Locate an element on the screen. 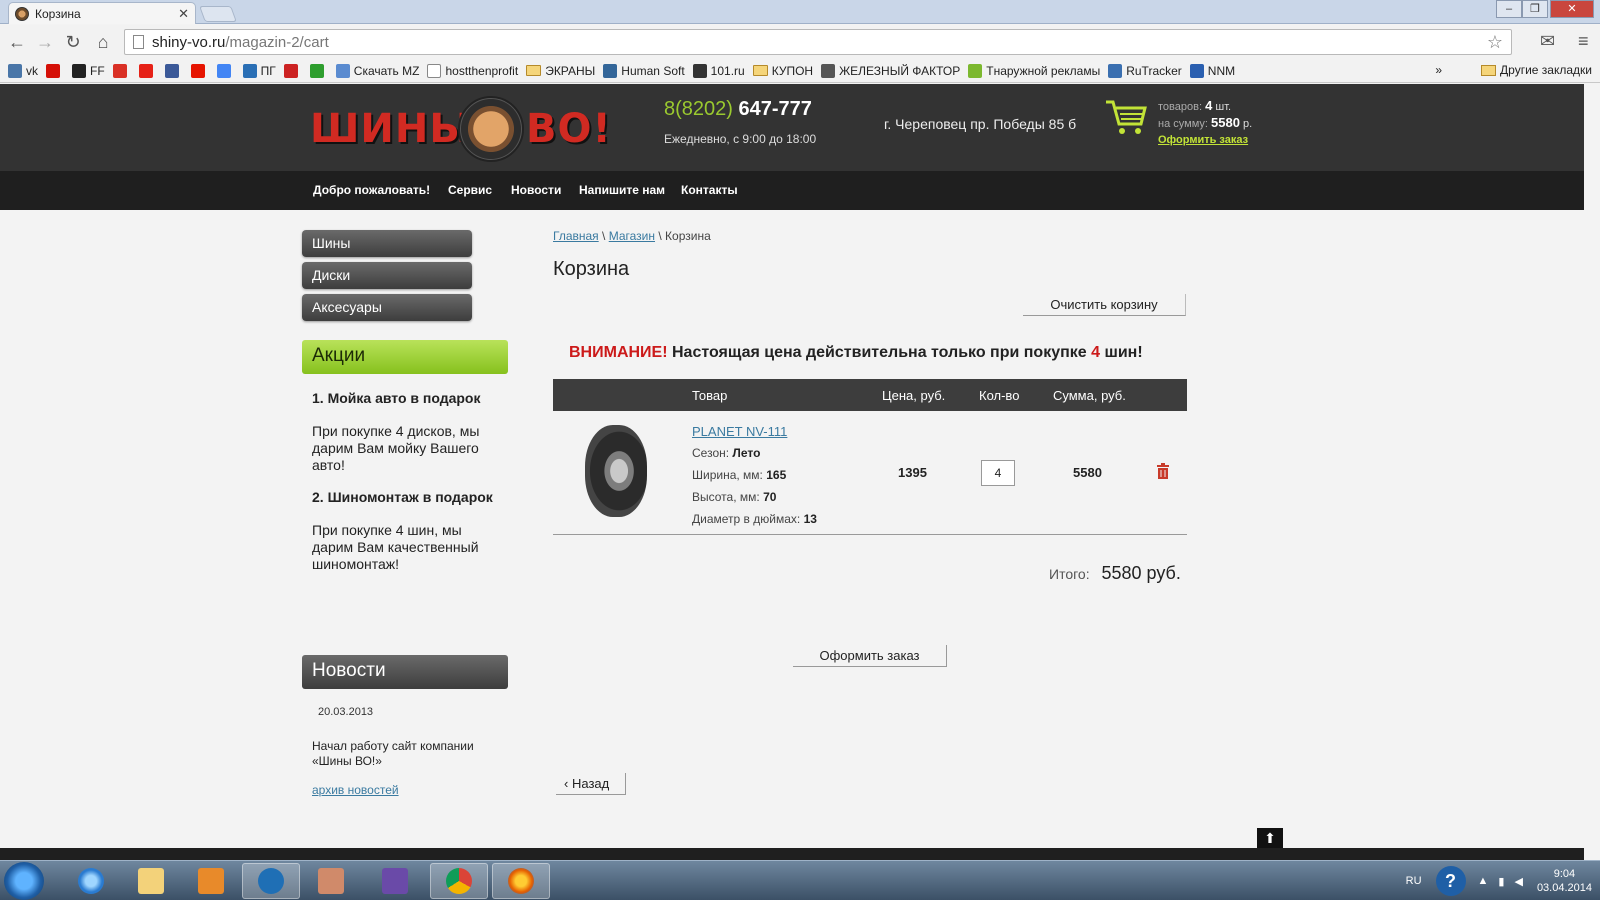  bookmark-item: ЭКРАНЫ is located at coordinates (560, 71).